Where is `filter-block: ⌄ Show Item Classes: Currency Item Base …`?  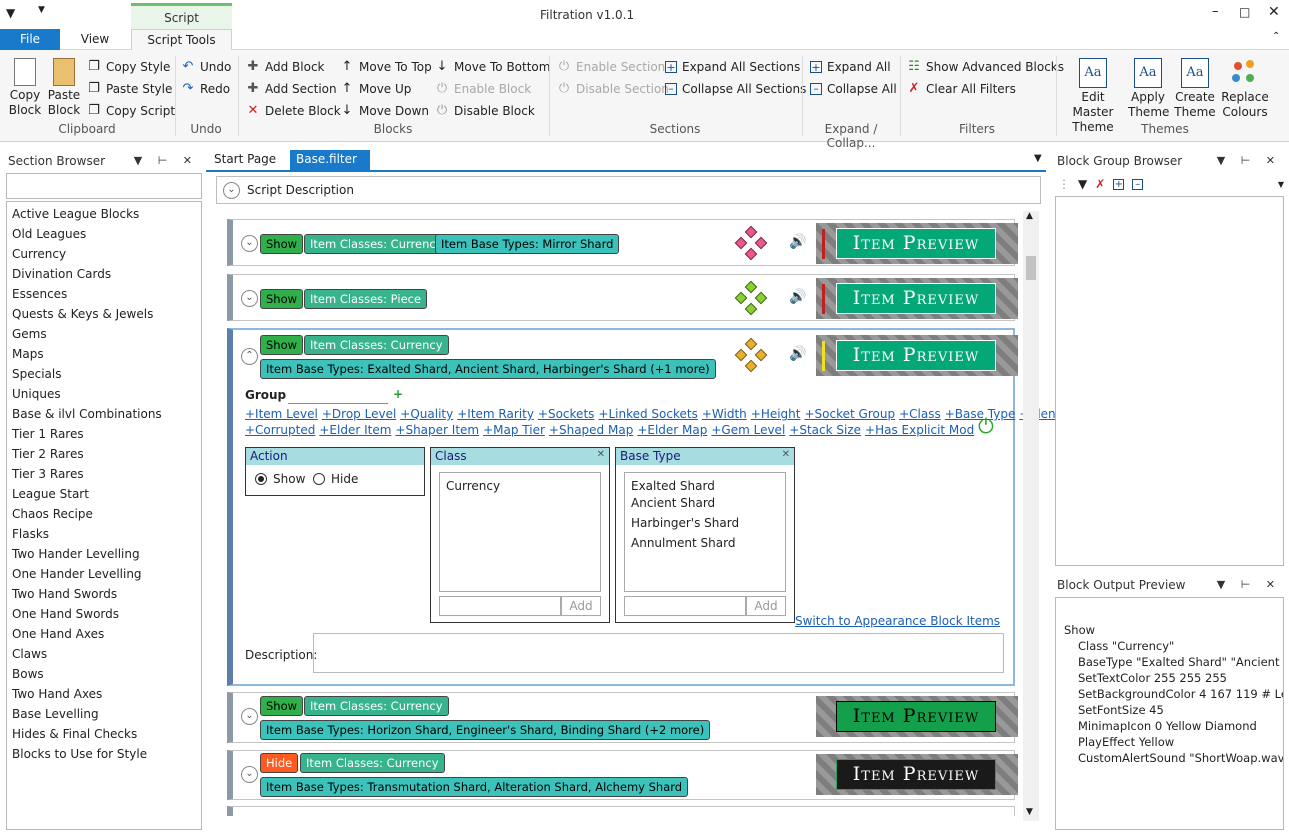
filter-block: ⌄ Show Item Classes: Currency Item Base … is located at coordinates (622, 242).